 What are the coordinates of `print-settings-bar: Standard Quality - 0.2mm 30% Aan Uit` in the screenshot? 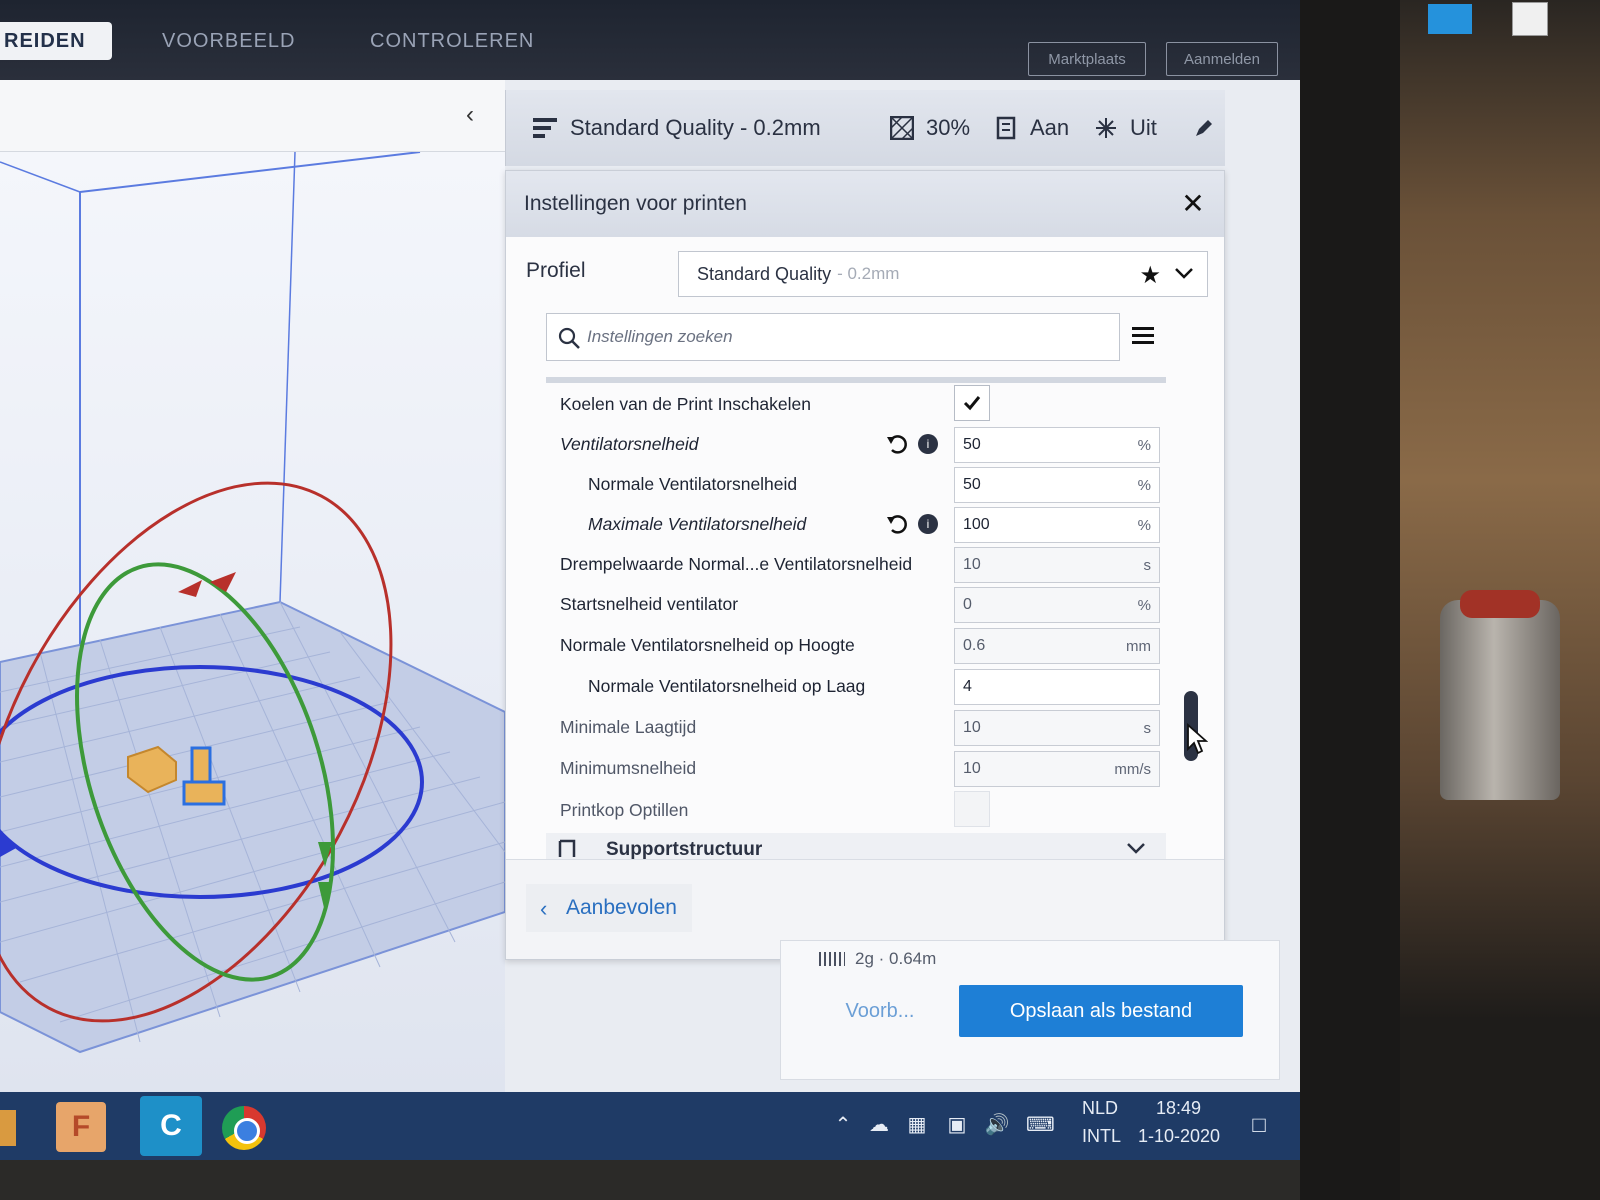 It's located at (865, 128).